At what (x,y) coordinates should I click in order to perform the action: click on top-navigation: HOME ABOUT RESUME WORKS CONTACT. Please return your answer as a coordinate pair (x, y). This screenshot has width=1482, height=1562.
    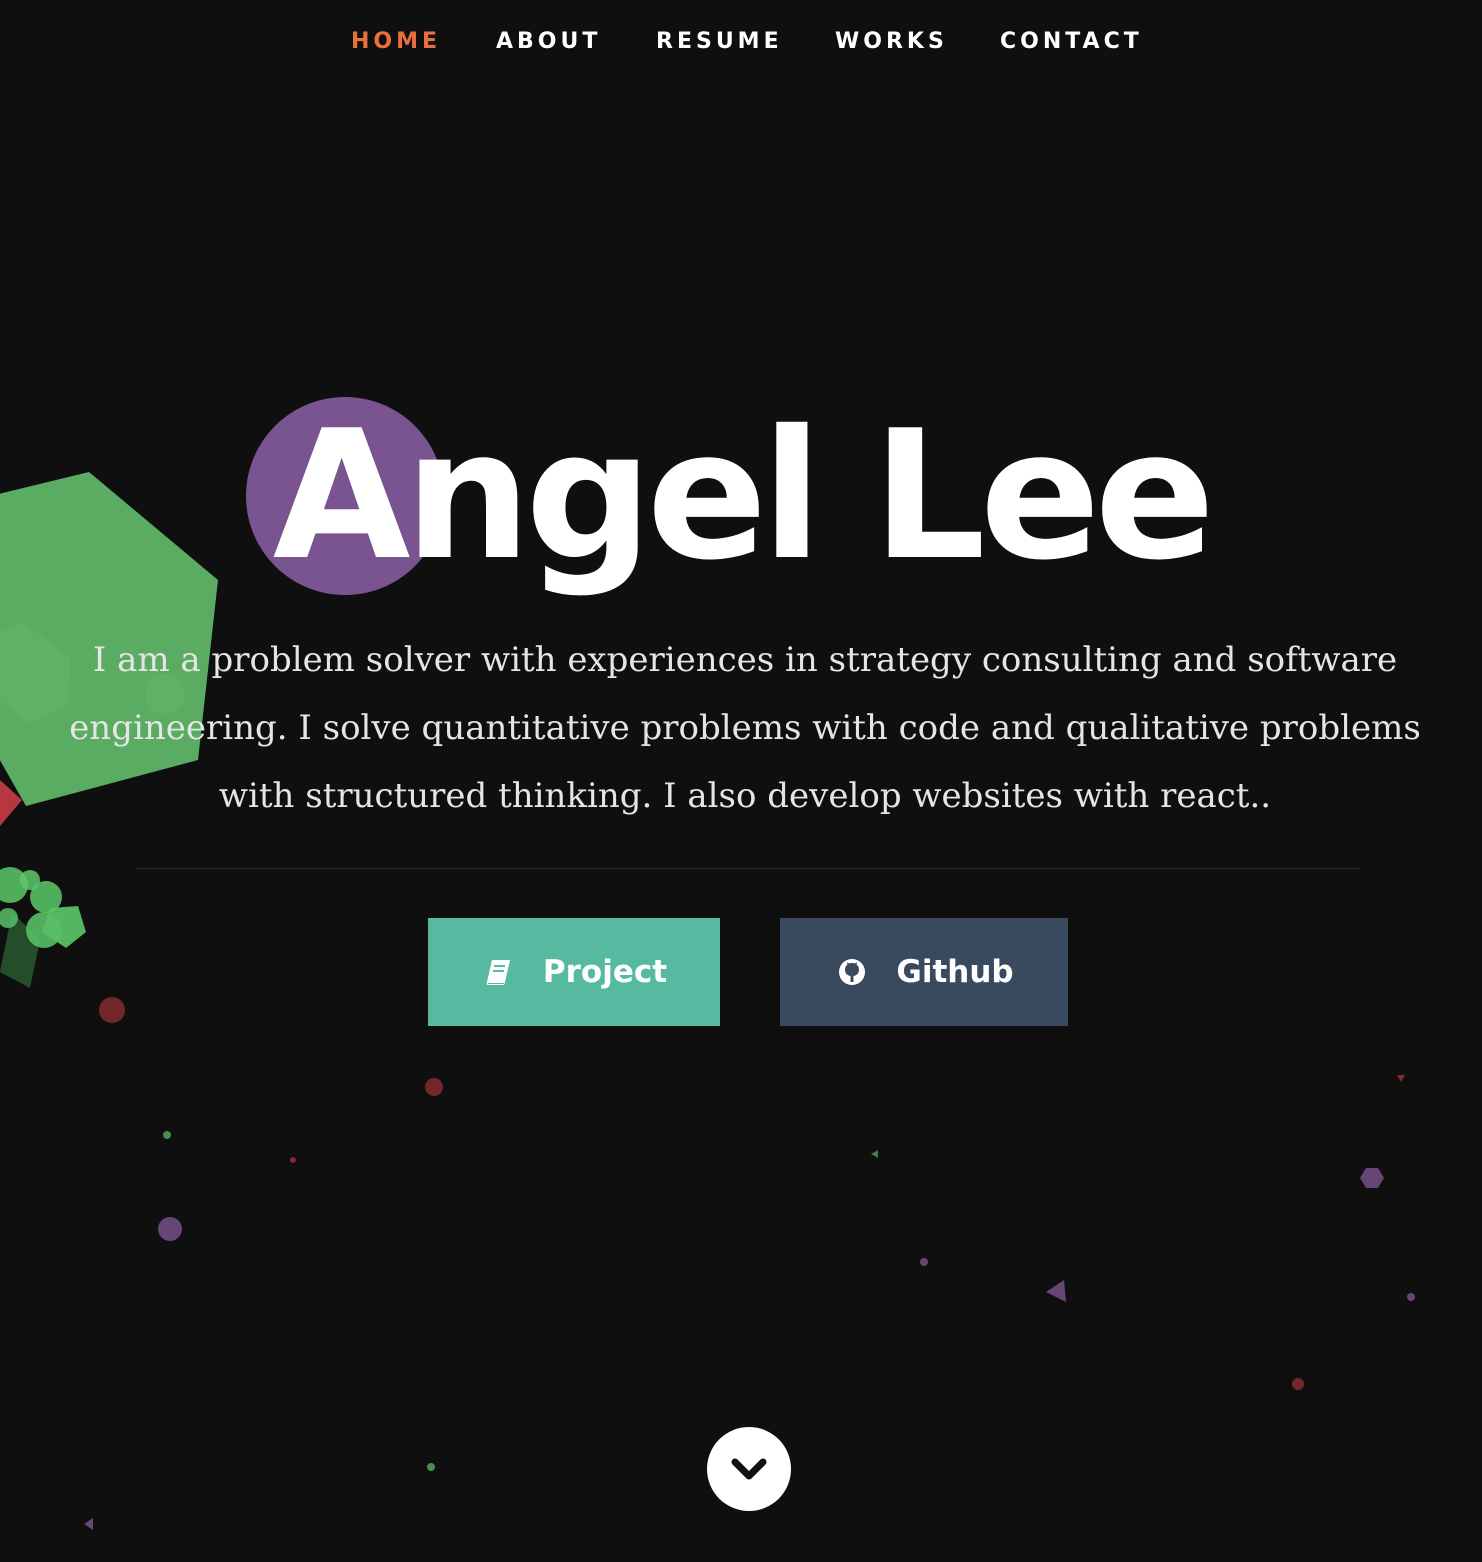
    Looking at the image, I should click on (741, 42).